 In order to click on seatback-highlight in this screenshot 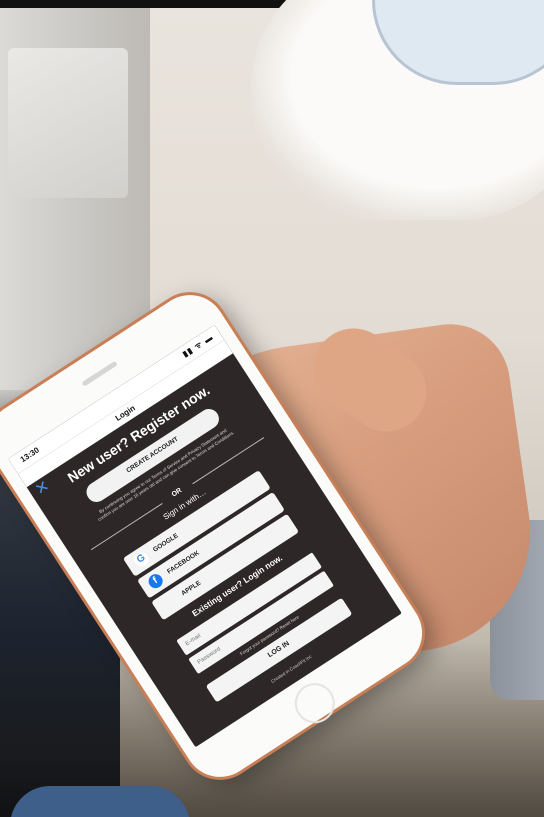, I will do `click(68, 123)`.